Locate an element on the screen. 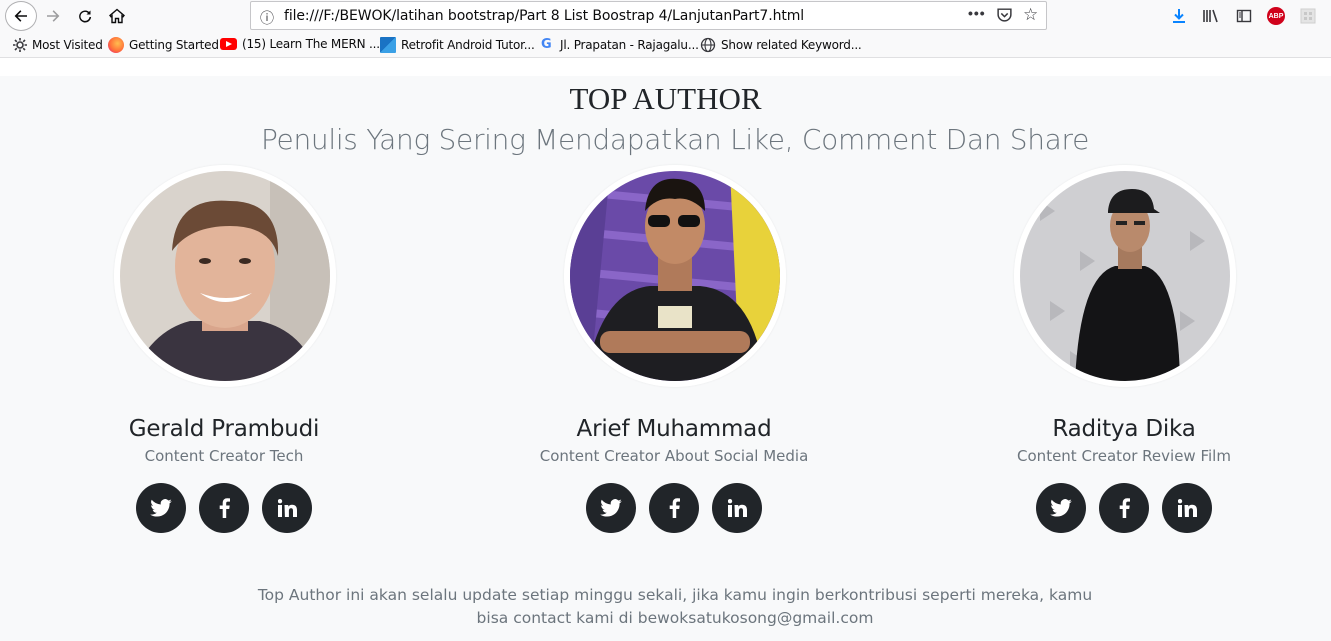 The height and width of the screenshot is (641, 1331). forward-button is located at coordinates (53, 16).